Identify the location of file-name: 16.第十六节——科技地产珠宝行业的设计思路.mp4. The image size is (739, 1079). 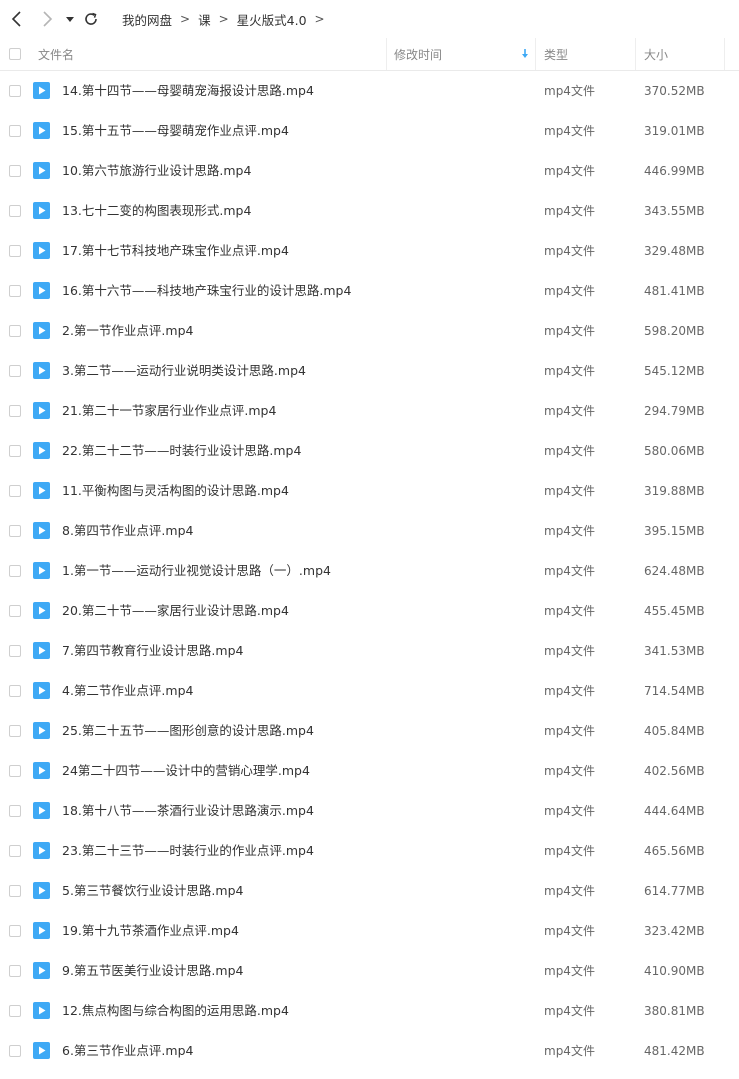
(206, 291).